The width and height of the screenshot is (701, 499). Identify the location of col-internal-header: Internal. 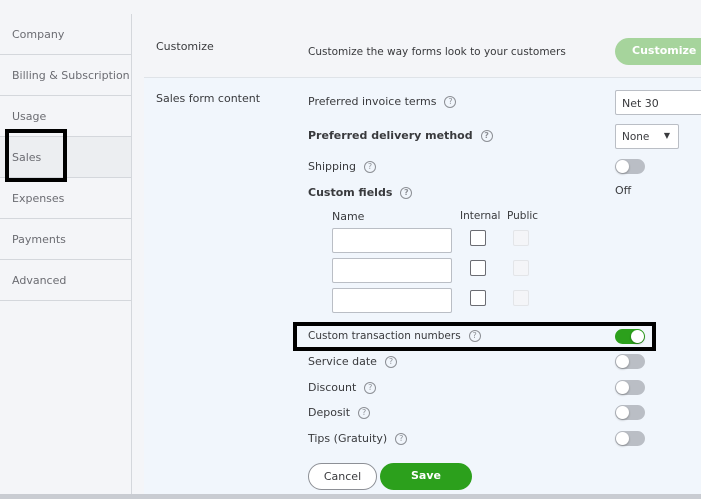
(480, 216).